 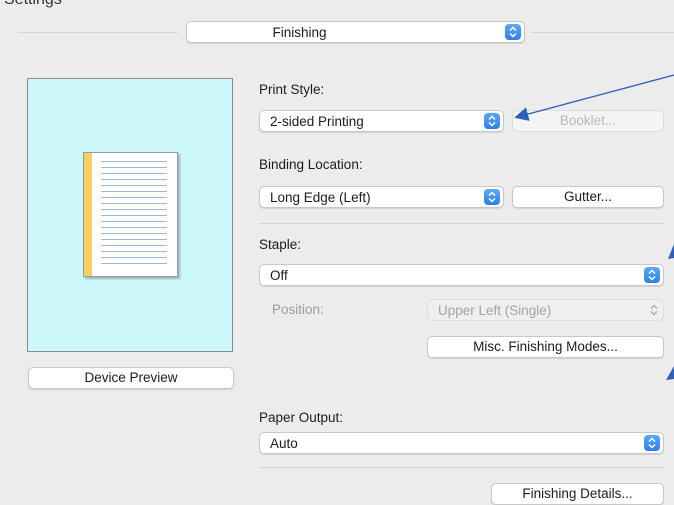 What do you see at coordinates (461, 223) in the screenshot?
I see `section-separator` at bounding box center [461, 223].